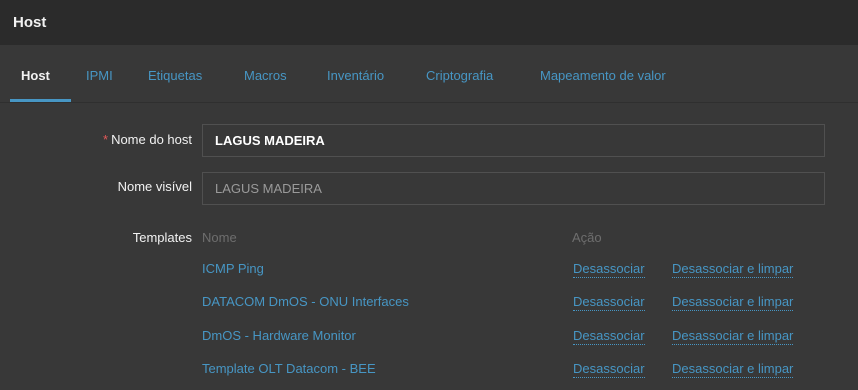  I want to click on tab-ipmi: IPMI, so click(99, 75).